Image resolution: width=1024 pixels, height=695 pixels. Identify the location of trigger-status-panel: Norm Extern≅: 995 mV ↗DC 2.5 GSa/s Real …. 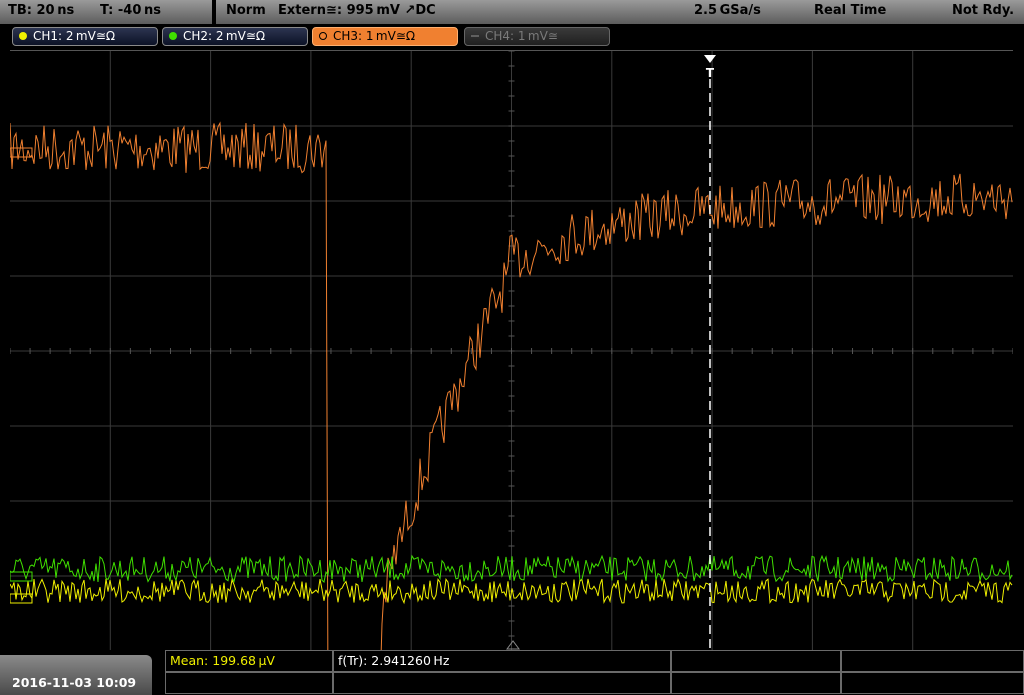
(620, 12).